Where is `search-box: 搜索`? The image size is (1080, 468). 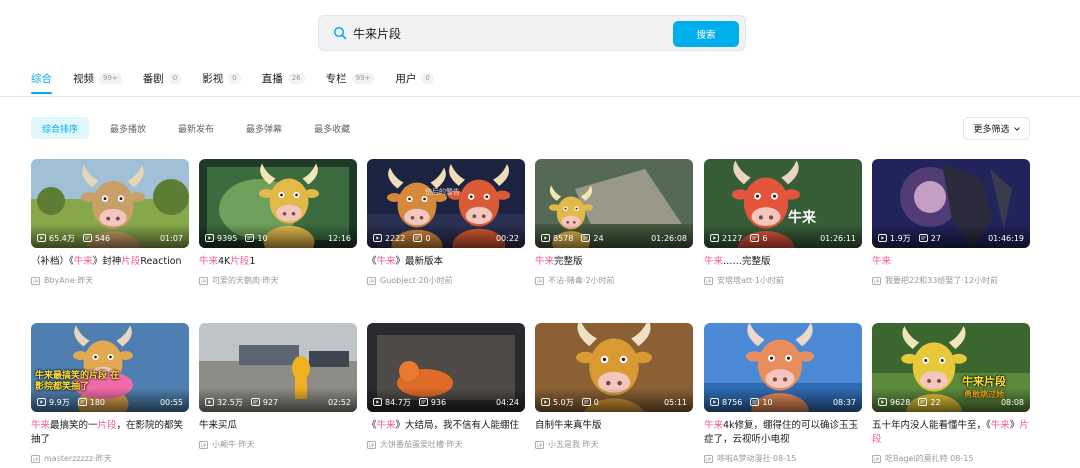 search-box: 搜索 is located at coordinates (532, 33).